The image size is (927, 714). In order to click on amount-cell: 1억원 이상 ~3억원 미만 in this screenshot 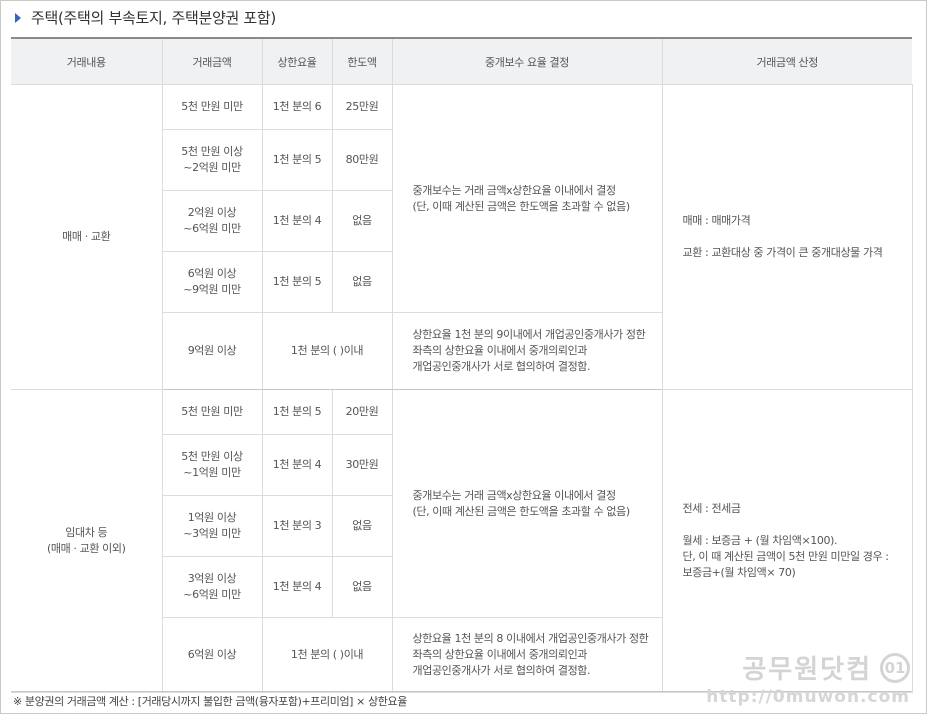, I will do `click(212, 526)`.